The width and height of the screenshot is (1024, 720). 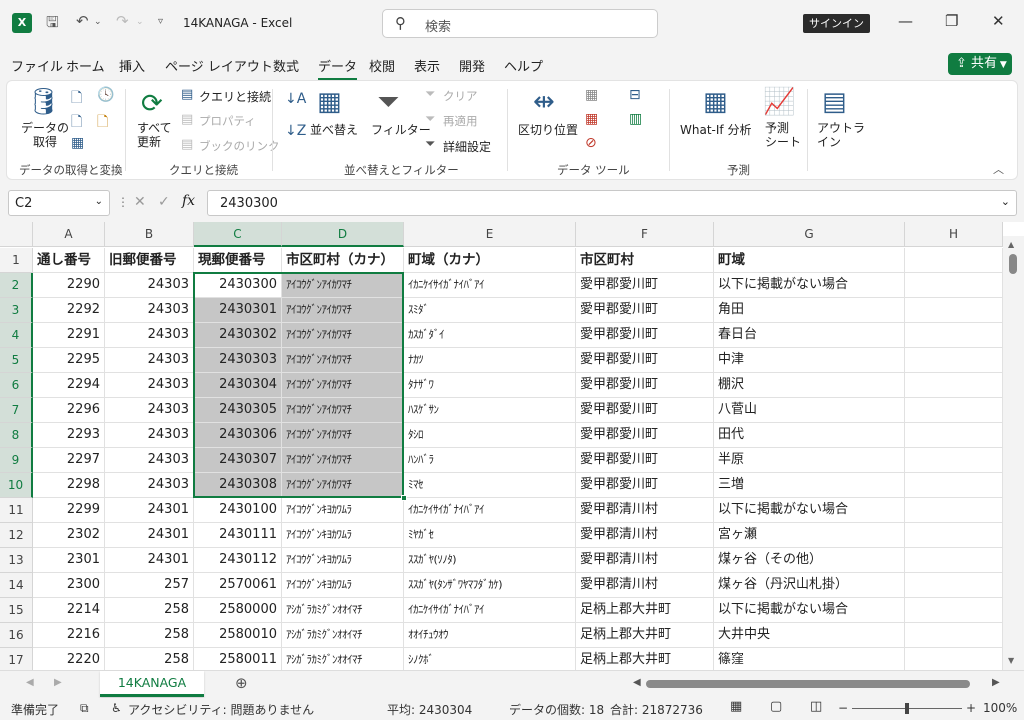 What do you see at coordinates (149, 585) in the screenshot?
I see `table-cell: 257` at bounding box center [149, 585].